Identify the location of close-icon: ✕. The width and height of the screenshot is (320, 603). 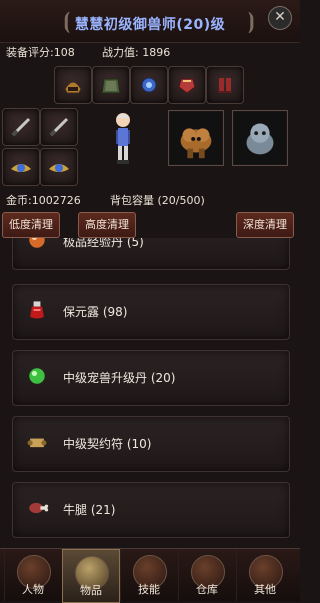
(280, 17).